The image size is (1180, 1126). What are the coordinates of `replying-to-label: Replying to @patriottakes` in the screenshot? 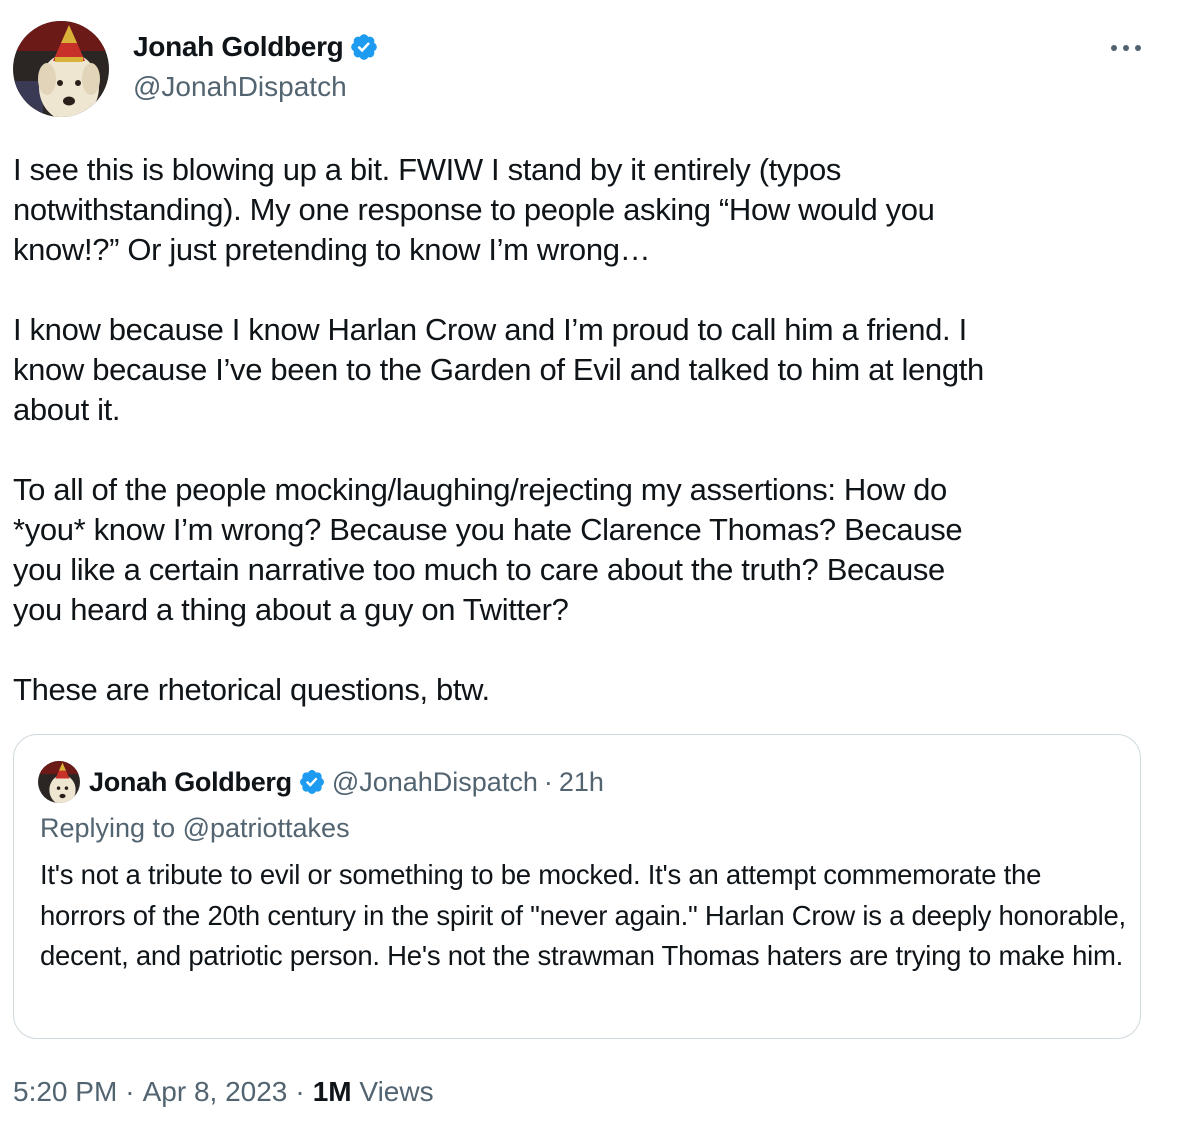 It's located at (195, 828).